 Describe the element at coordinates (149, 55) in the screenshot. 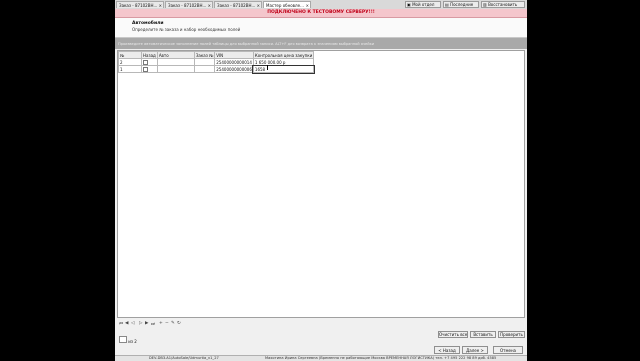

I see `column-header-back: Назад` at that location.